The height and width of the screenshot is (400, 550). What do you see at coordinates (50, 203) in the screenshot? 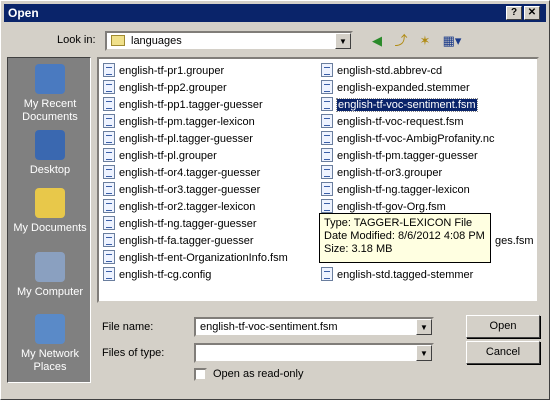
I see `my-documents-icon` at bounding box center [50, 203].